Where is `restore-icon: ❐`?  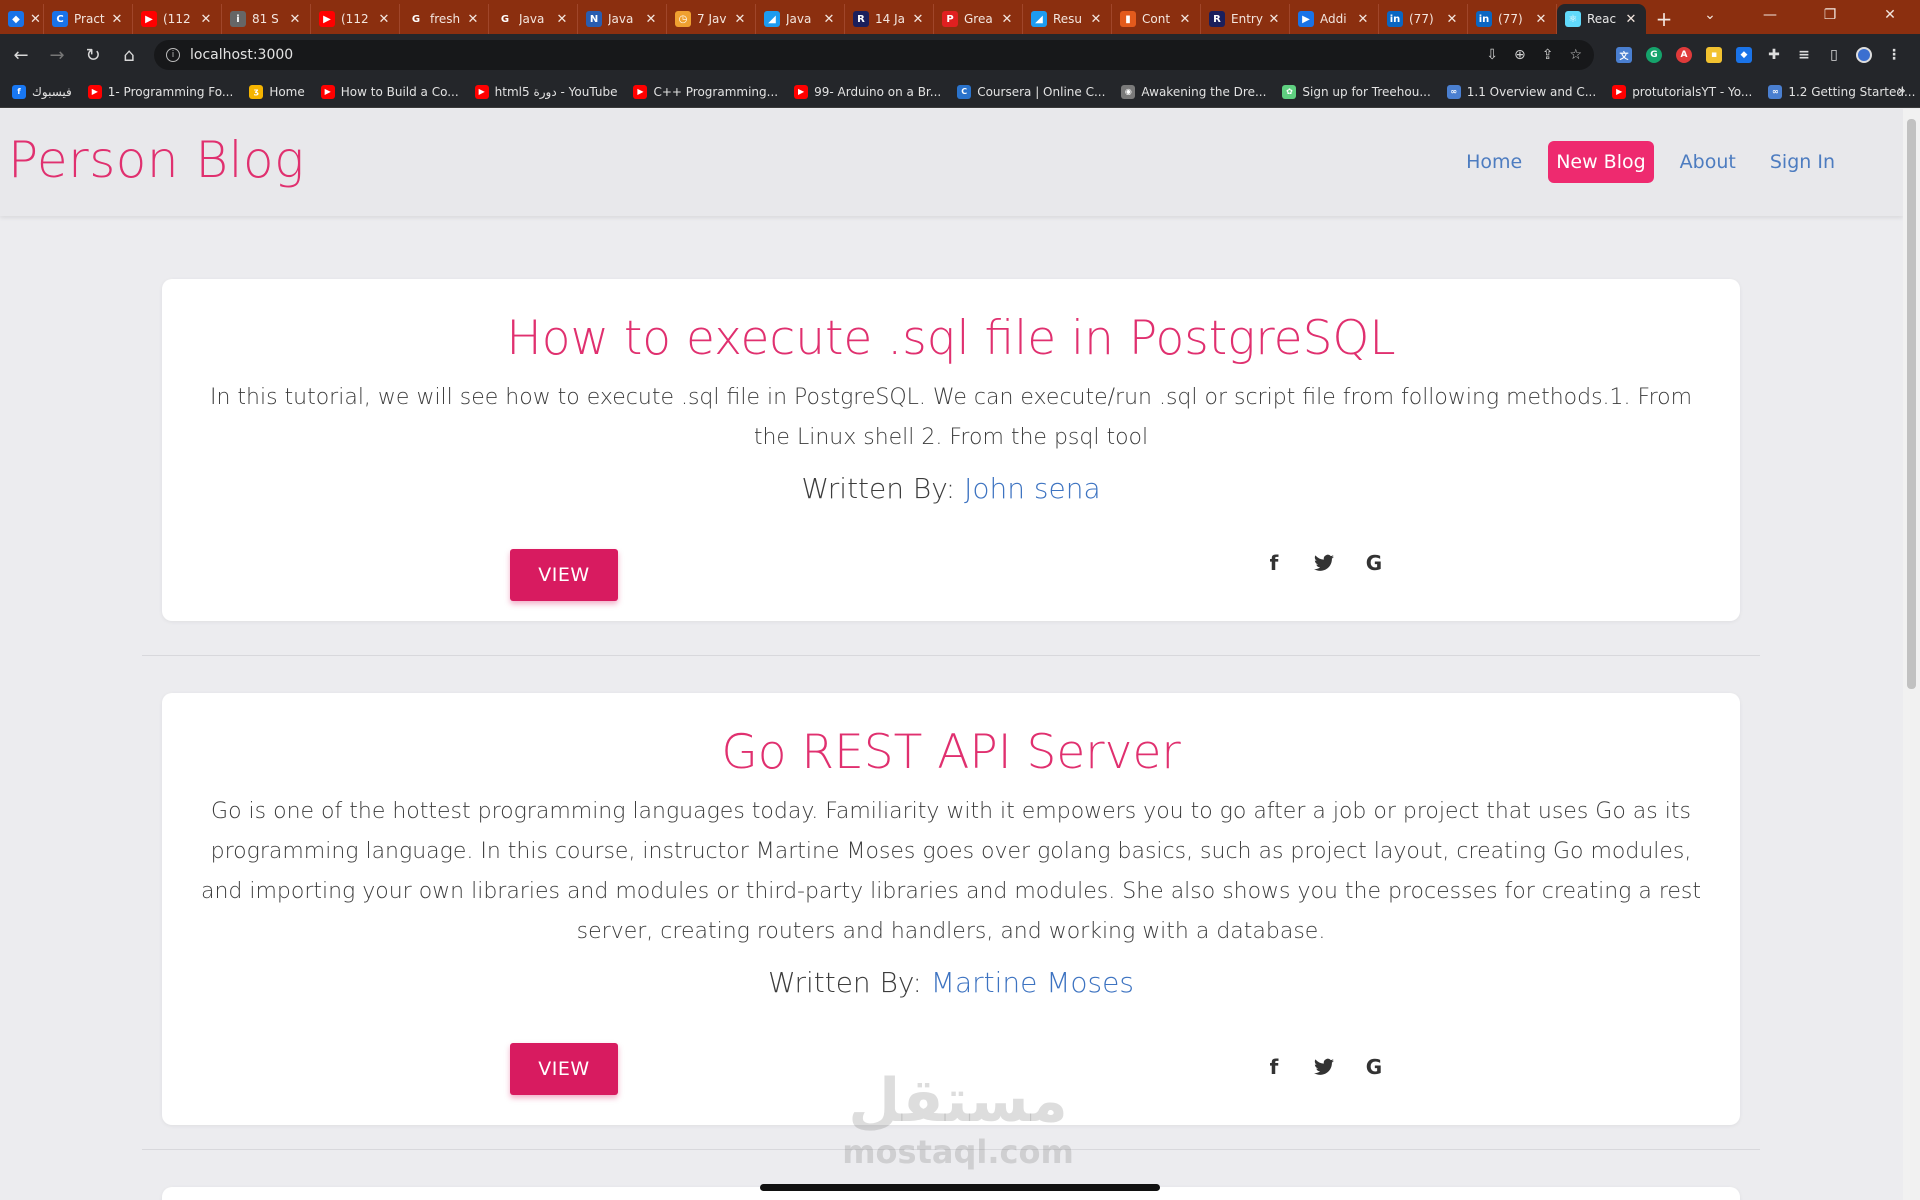
restore-icon: ❐ is located at coordinates (1830, 15).